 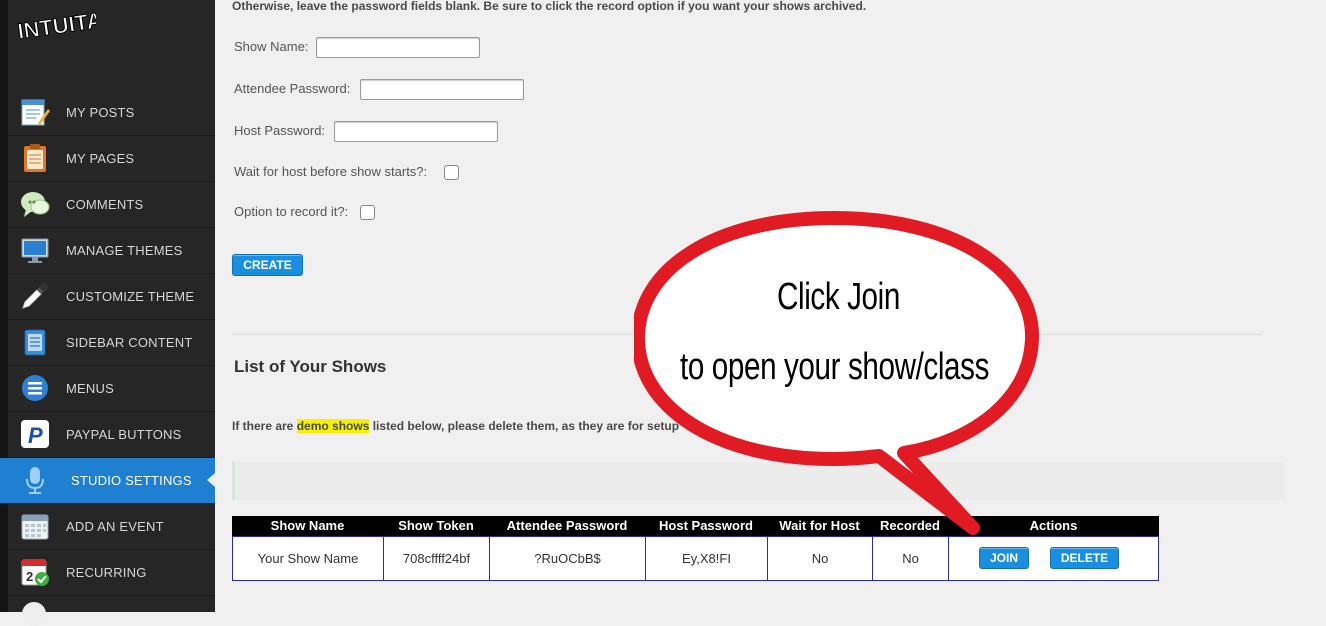 What do you see at coordinates (35, 342) in the screenshot?
I see `sidebar-icon` at bounding box center [35, 342].